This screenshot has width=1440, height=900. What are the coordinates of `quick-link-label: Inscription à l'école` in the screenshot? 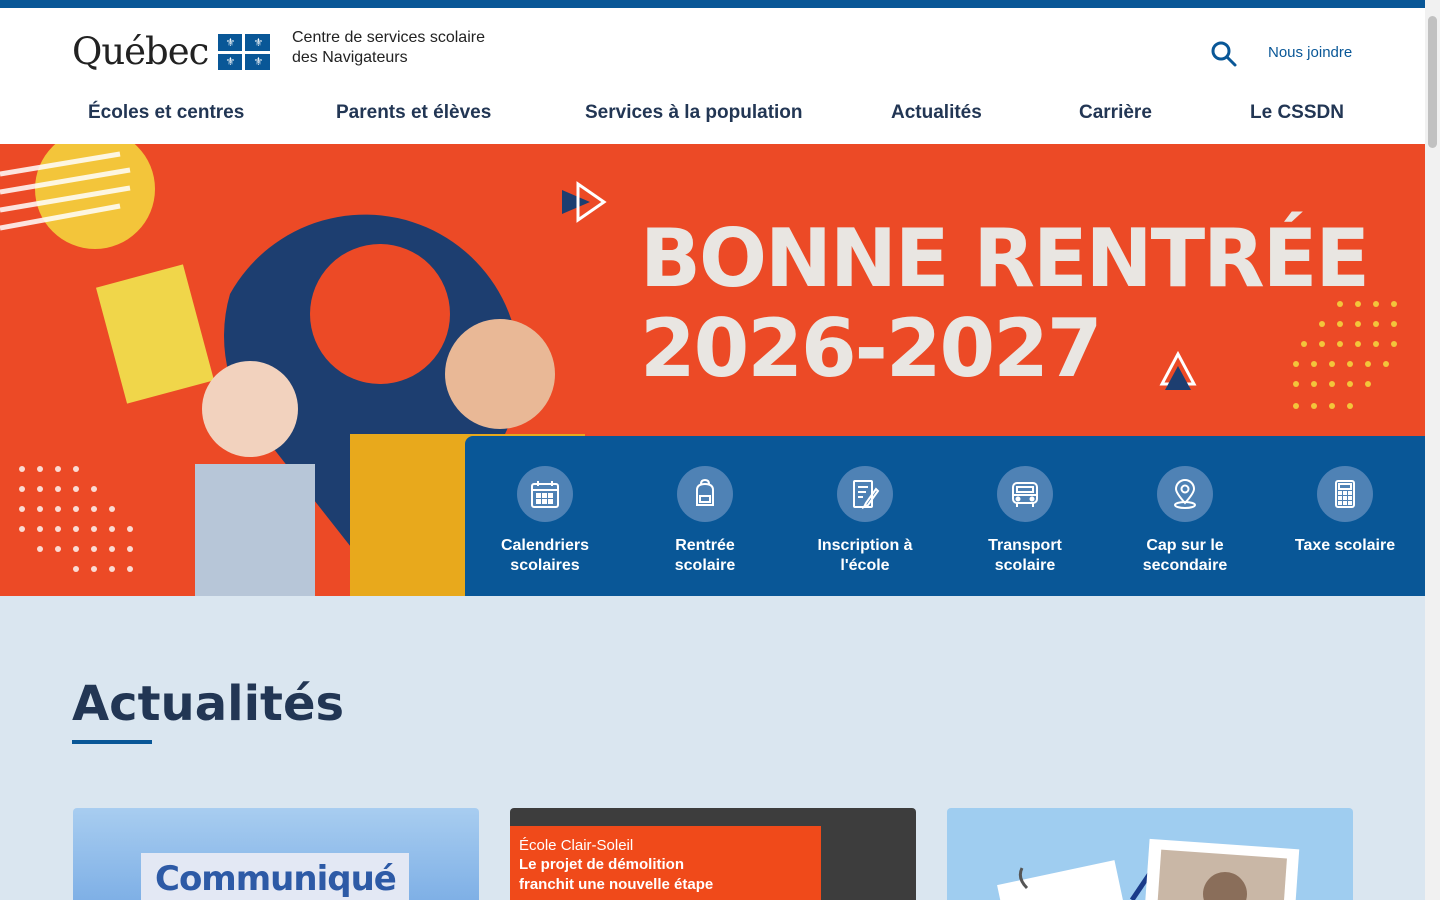 It's located at (865, 555).